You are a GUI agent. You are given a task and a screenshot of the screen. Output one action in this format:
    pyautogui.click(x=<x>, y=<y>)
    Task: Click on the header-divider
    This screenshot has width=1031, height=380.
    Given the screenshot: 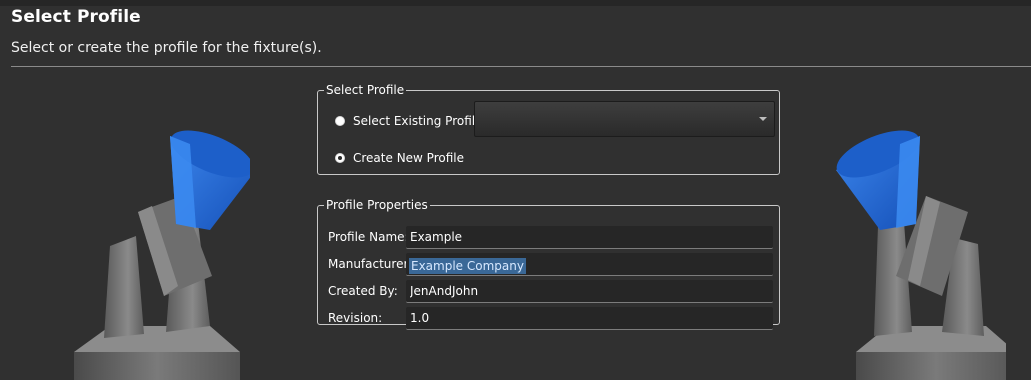 What is the action you would take?
    pyautogui.click(x=521, y=66)
    